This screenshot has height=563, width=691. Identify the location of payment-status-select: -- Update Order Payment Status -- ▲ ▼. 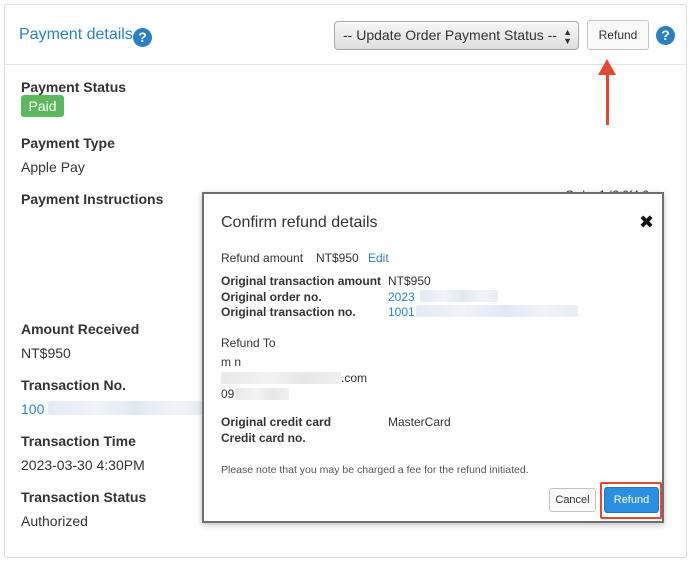
(456, 35).